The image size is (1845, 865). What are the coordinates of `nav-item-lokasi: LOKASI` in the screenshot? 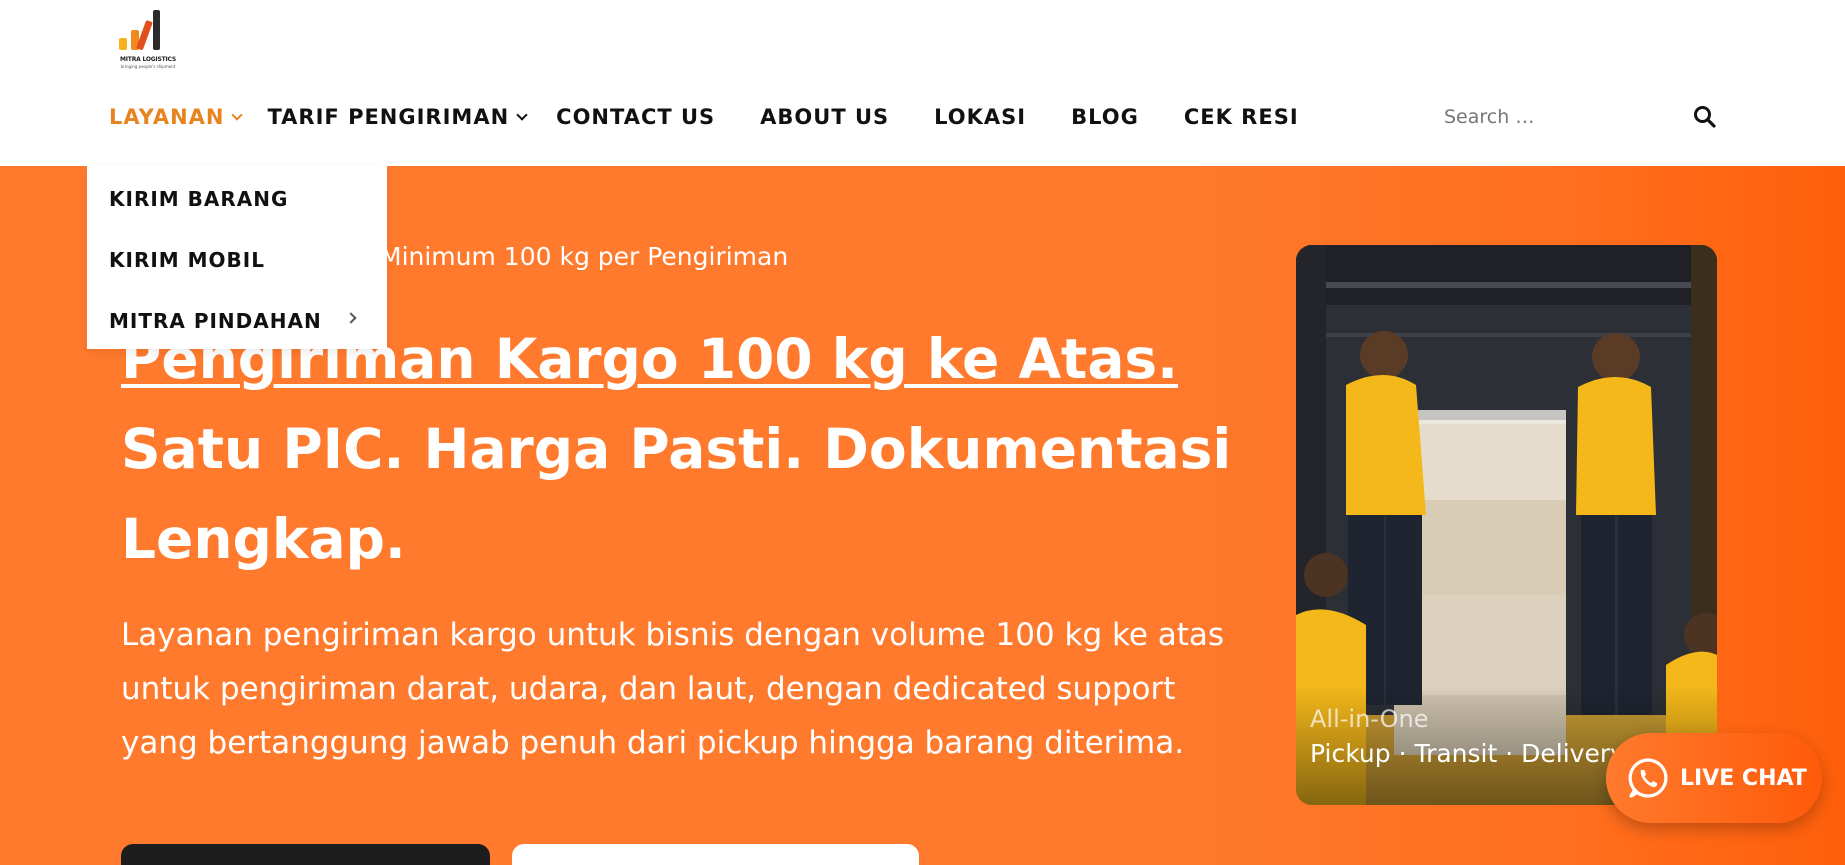 It's located at (980, 117).